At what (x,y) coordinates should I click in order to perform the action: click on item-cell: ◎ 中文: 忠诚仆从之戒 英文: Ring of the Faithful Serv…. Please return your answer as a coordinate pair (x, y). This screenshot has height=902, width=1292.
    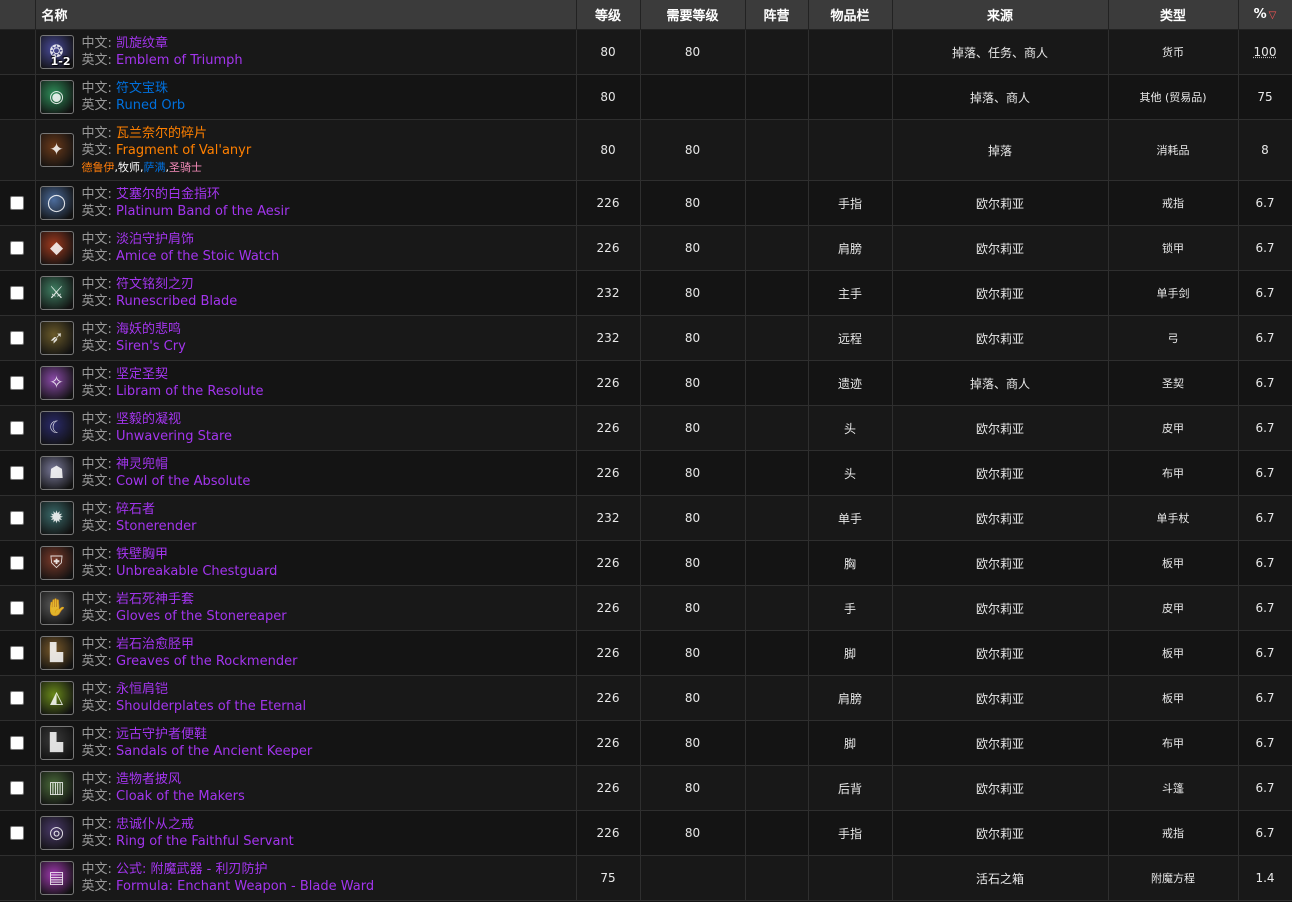
    Looking at the image, I should click on (306, 833).